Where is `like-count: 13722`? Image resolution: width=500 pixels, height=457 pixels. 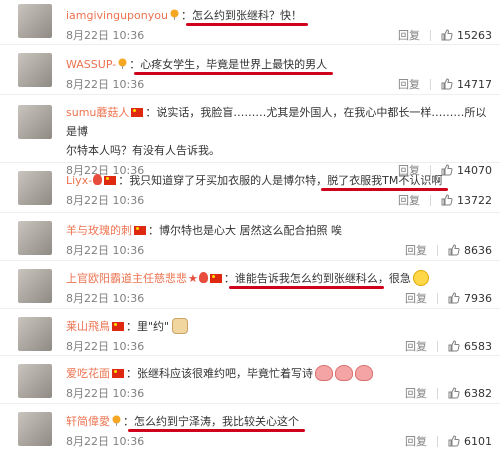
like-count: 13722 is located at coordinates (474, 200).